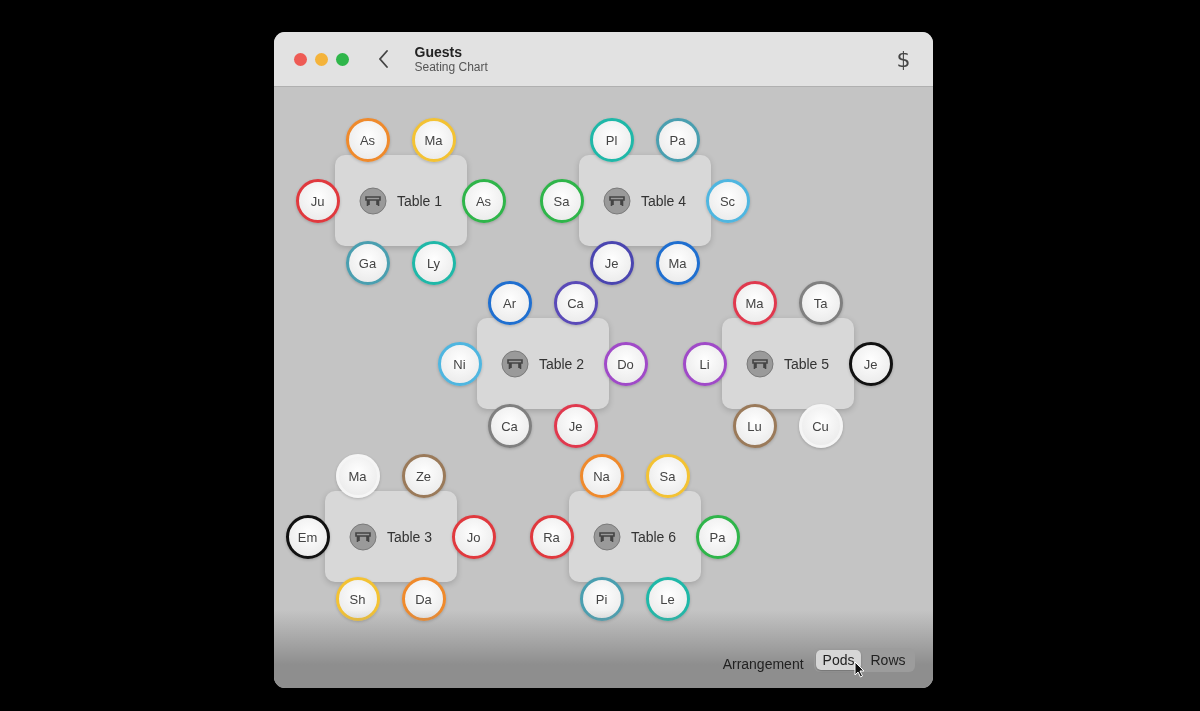 The image size is (1200, 711). I want to click on window-subtitle: Seating Chart, so click(451, 67).